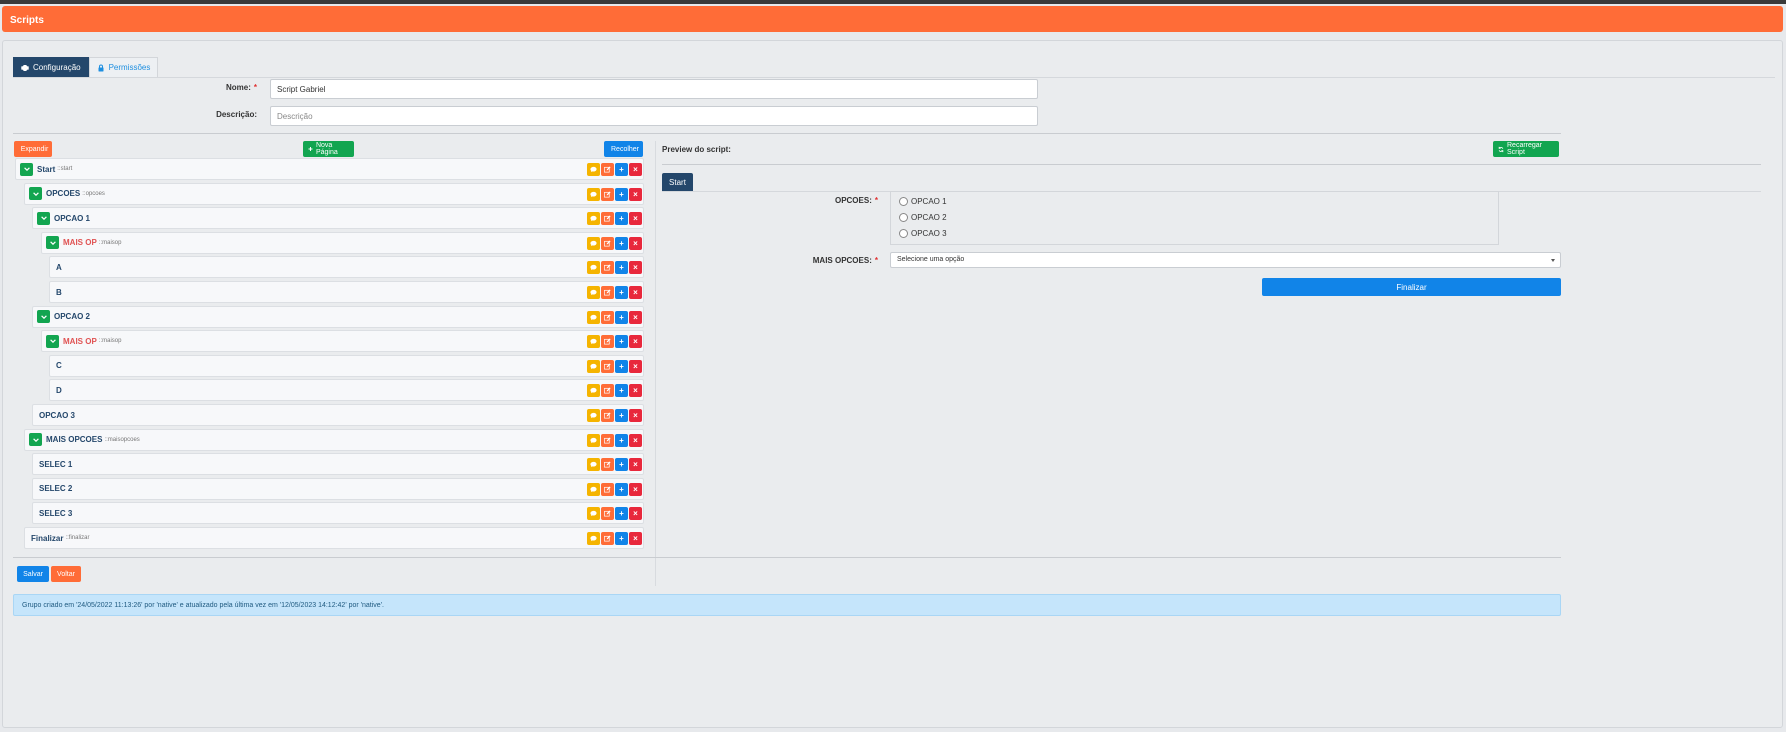  I want to click on tree-node: OPCAO 2 + ×, so click(338, 316).